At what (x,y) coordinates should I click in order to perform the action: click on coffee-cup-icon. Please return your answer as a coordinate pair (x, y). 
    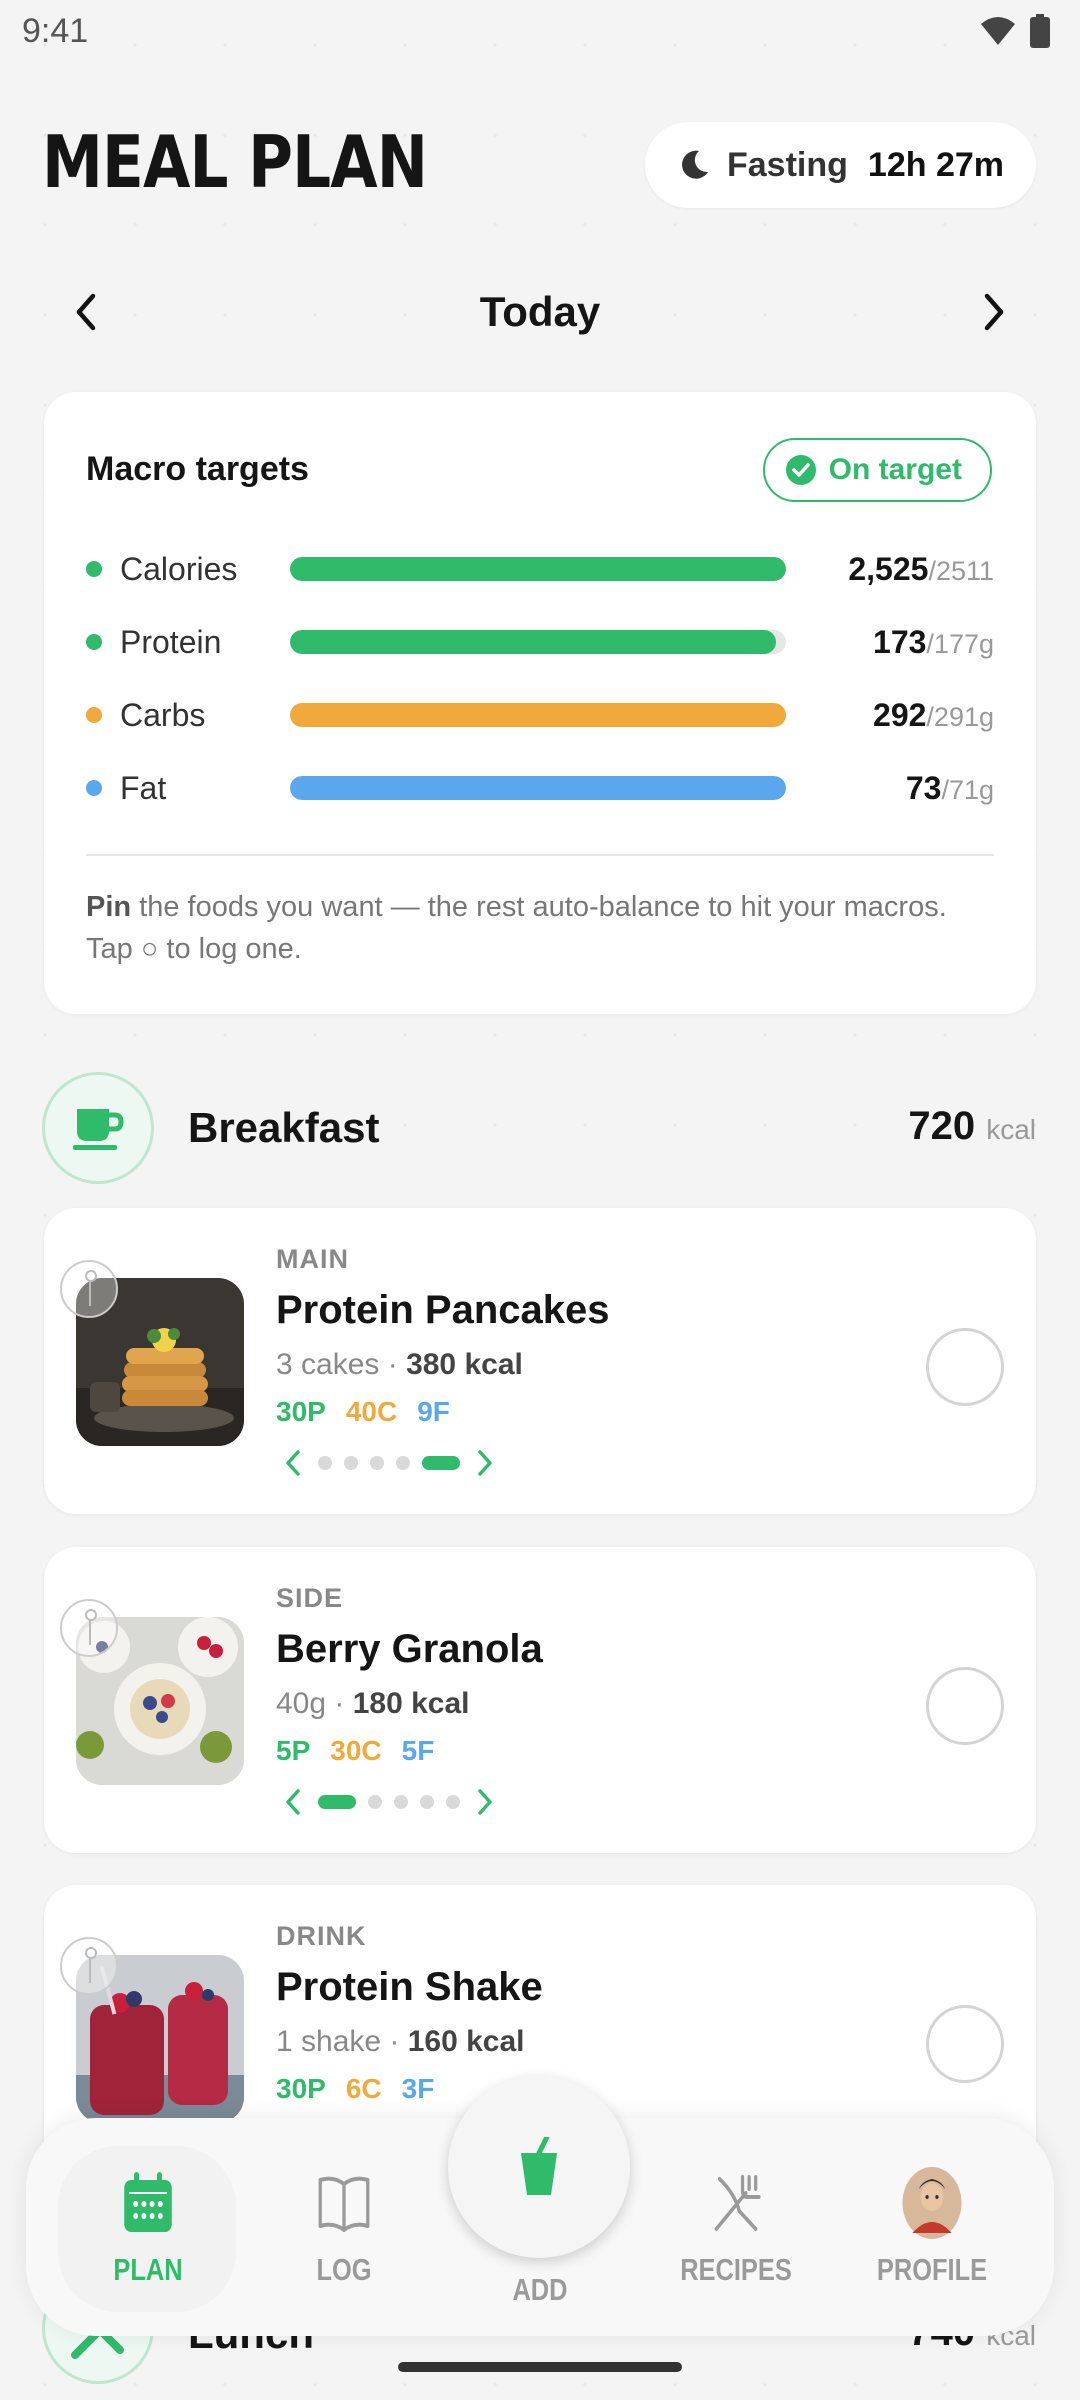
    Looking at the image, I should click on (98, 1129).